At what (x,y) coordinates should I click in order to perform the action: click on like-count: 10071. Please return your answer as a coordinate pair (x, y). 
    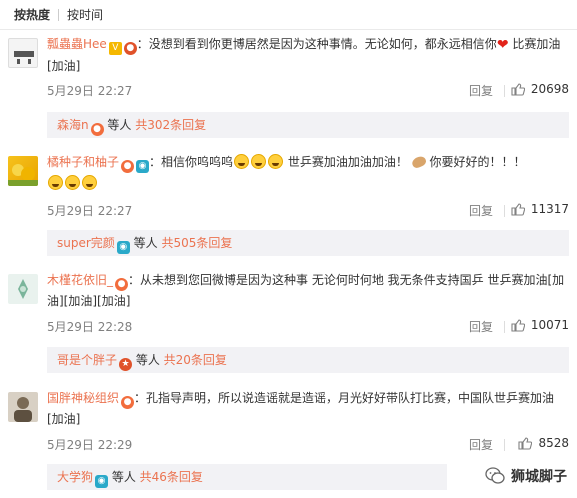
    Looking at the image, I should click on (549, 325).